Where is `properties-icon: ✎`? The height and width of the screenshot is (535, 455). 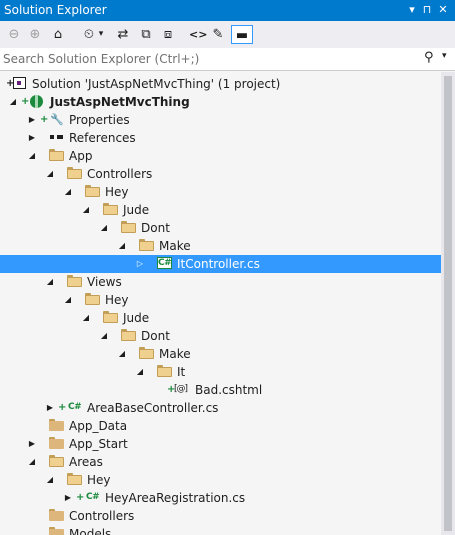
properties-icon: ✎ is located at coordinates (218, 34).